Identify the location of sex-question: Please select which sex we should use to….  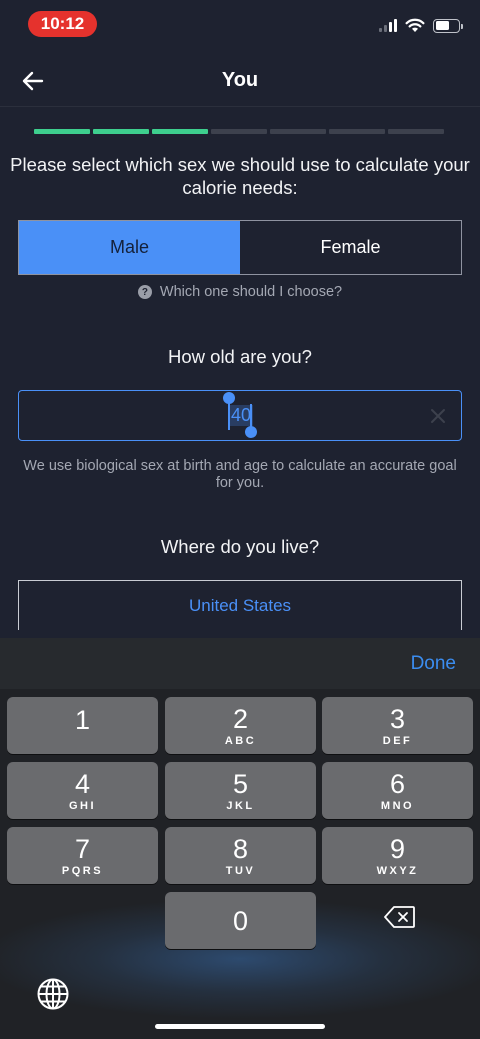
(240, 176).